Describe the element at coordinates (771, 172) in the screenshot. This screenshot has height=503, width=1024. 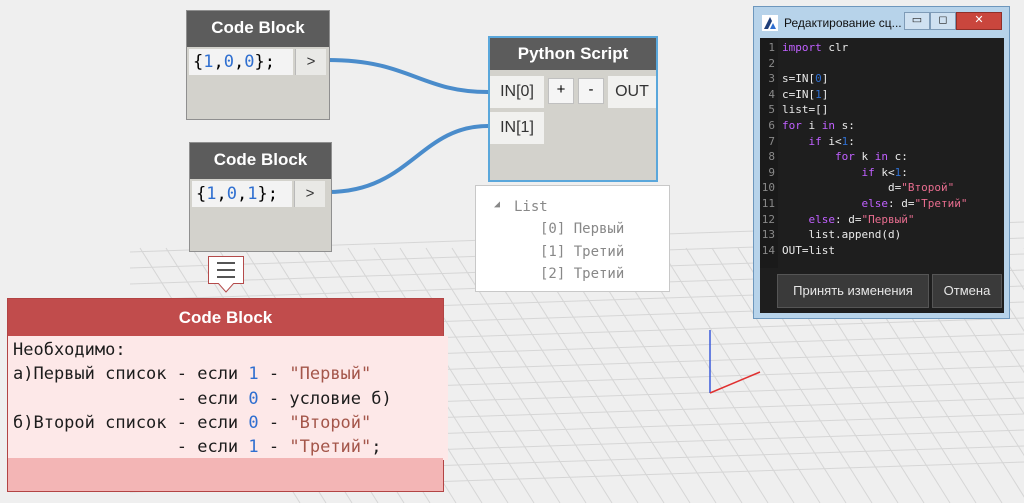
I see `line-number: 9` at that location.